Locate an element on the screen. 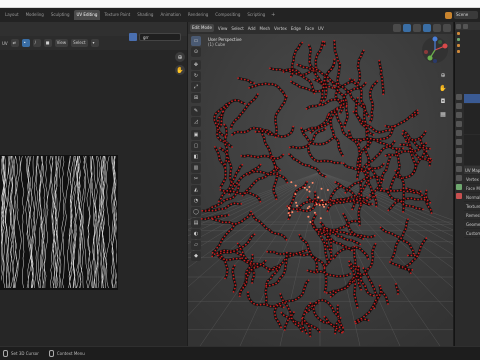 The height and width of the screenshot is (360, 480). tab-animation: Animation is located at coordinates (170, 15).